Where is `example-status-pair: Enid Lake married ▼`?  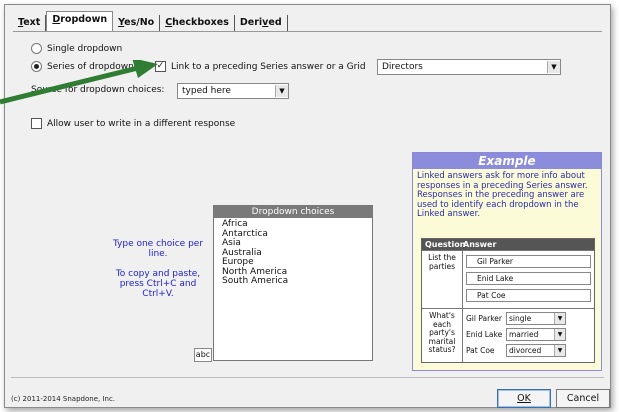 example-status-pair: Enid Lake married ▼ is located at coordinates (528, 334).